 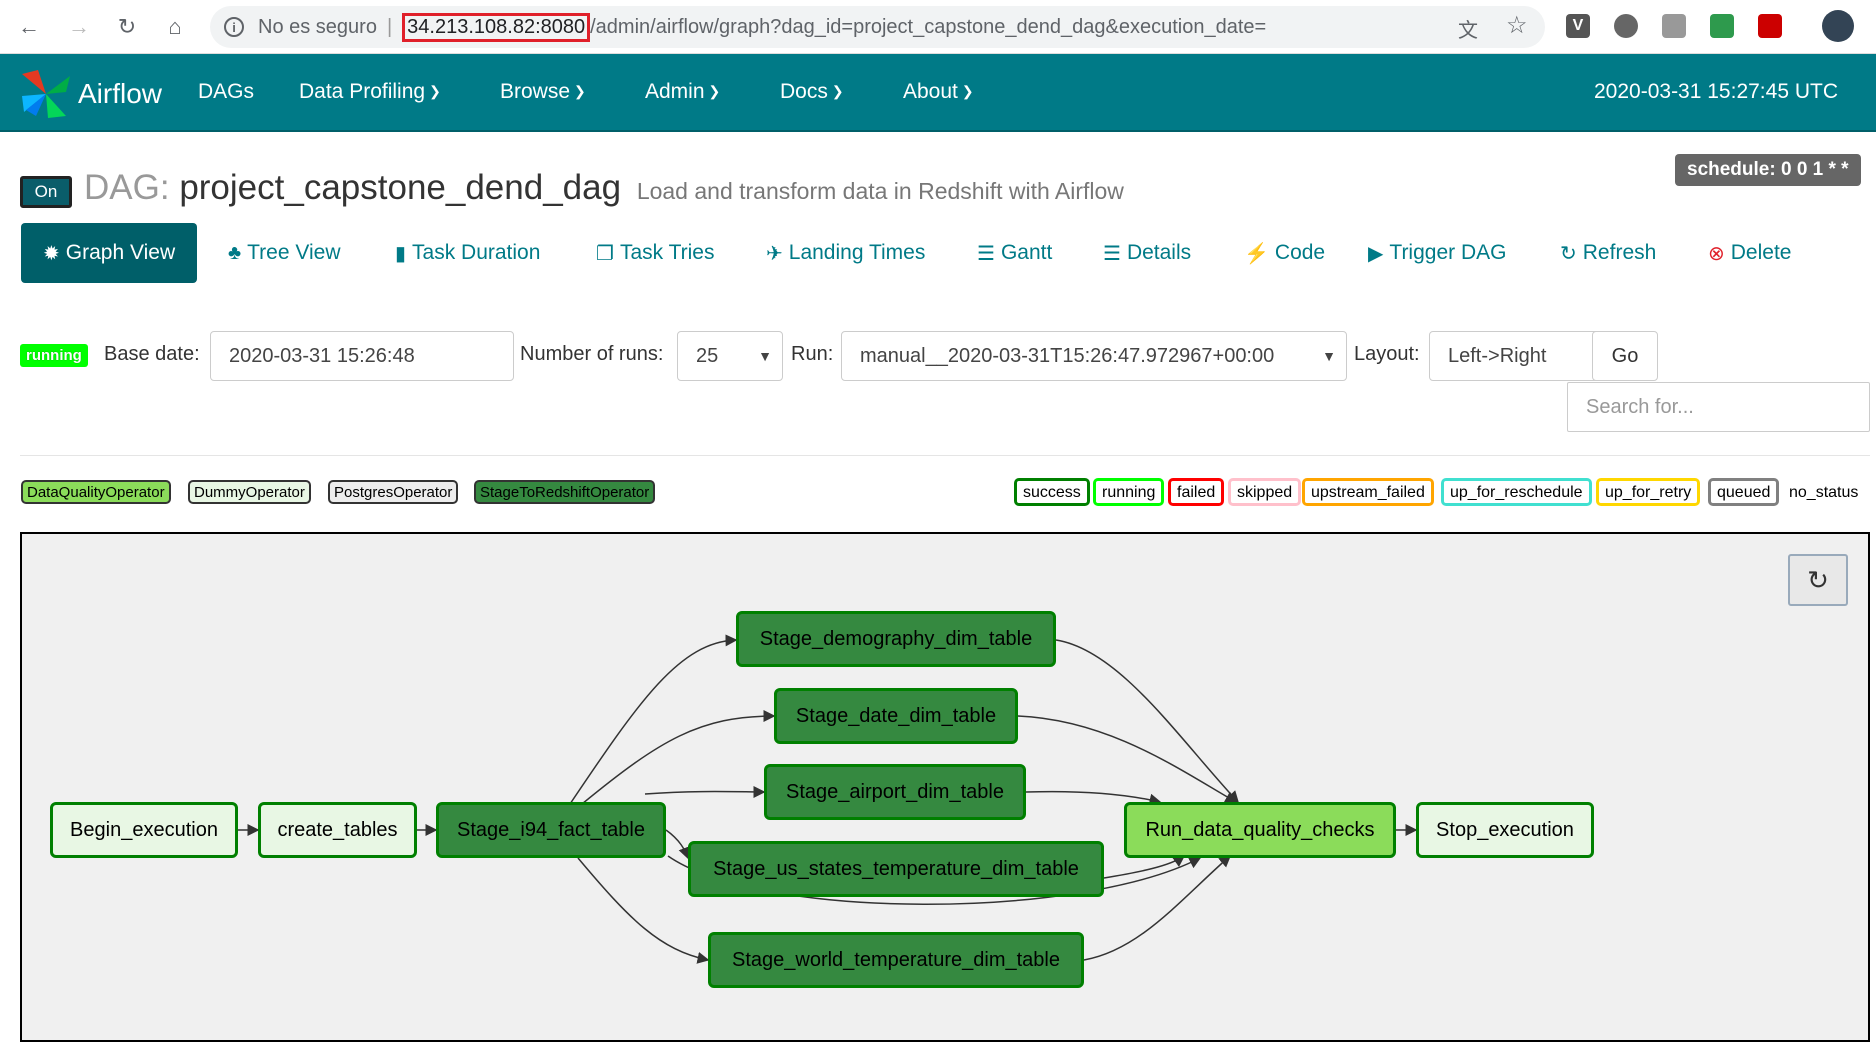 What do you see at coordinates (895, 792) in the screenshot?
I see `task-node-stage-airport-dim-table: Stage_airport_dim_table` at bounding box center [895, 792].